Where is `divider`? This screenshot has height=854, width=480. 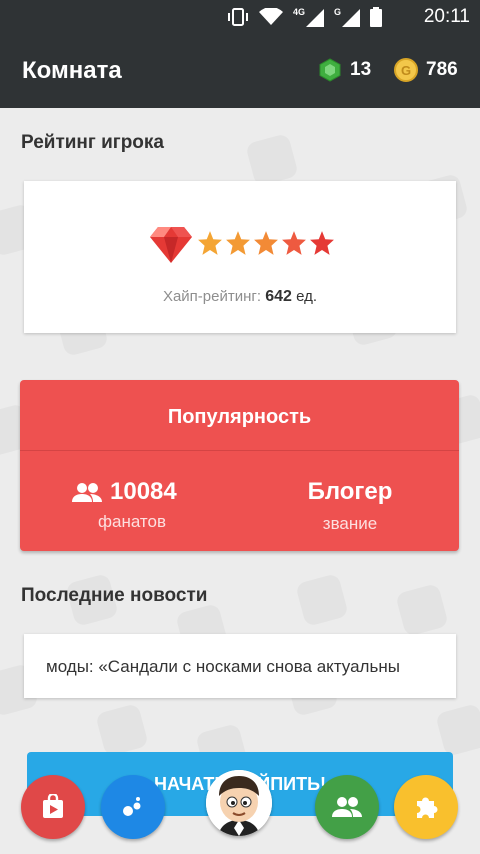 divider is located at coordinates (239, 450).